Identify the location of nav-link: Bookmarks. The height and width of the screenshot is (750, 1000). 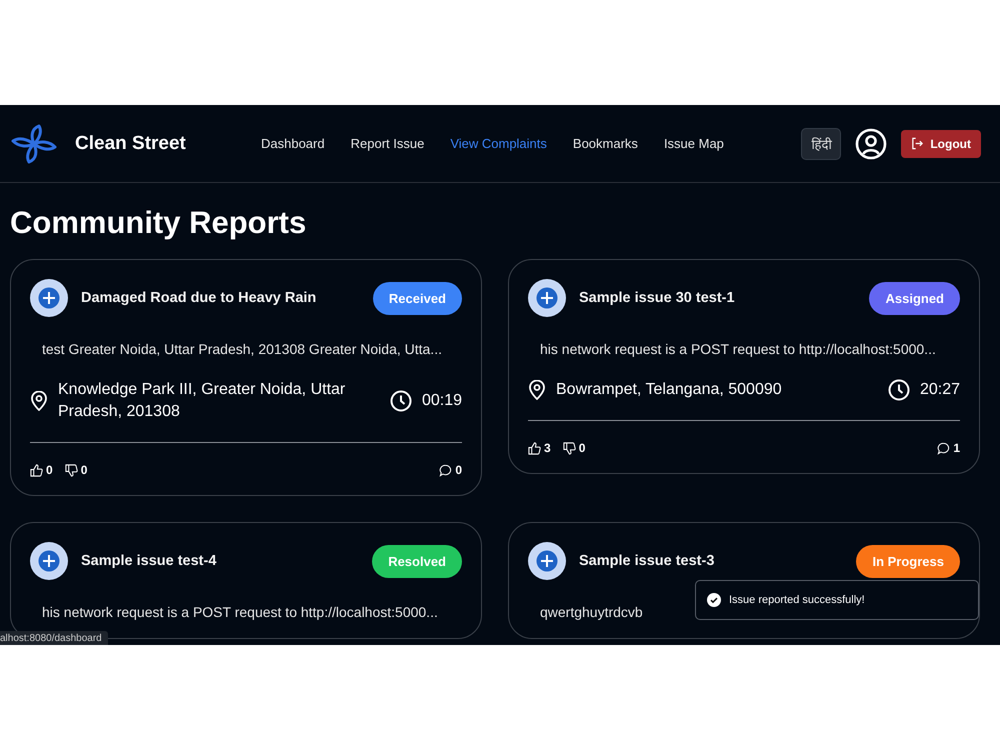
(605, 143).